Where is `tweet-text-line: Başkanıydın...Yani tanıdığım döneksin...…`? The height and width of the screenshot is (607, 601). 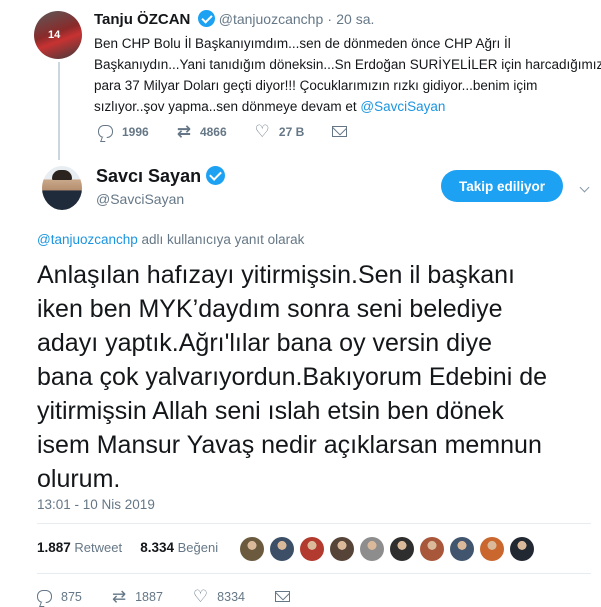 tweet-text-line: Başkanıydın...Yani tanıdığım döneksin...… is located at coordinates (347, 64).